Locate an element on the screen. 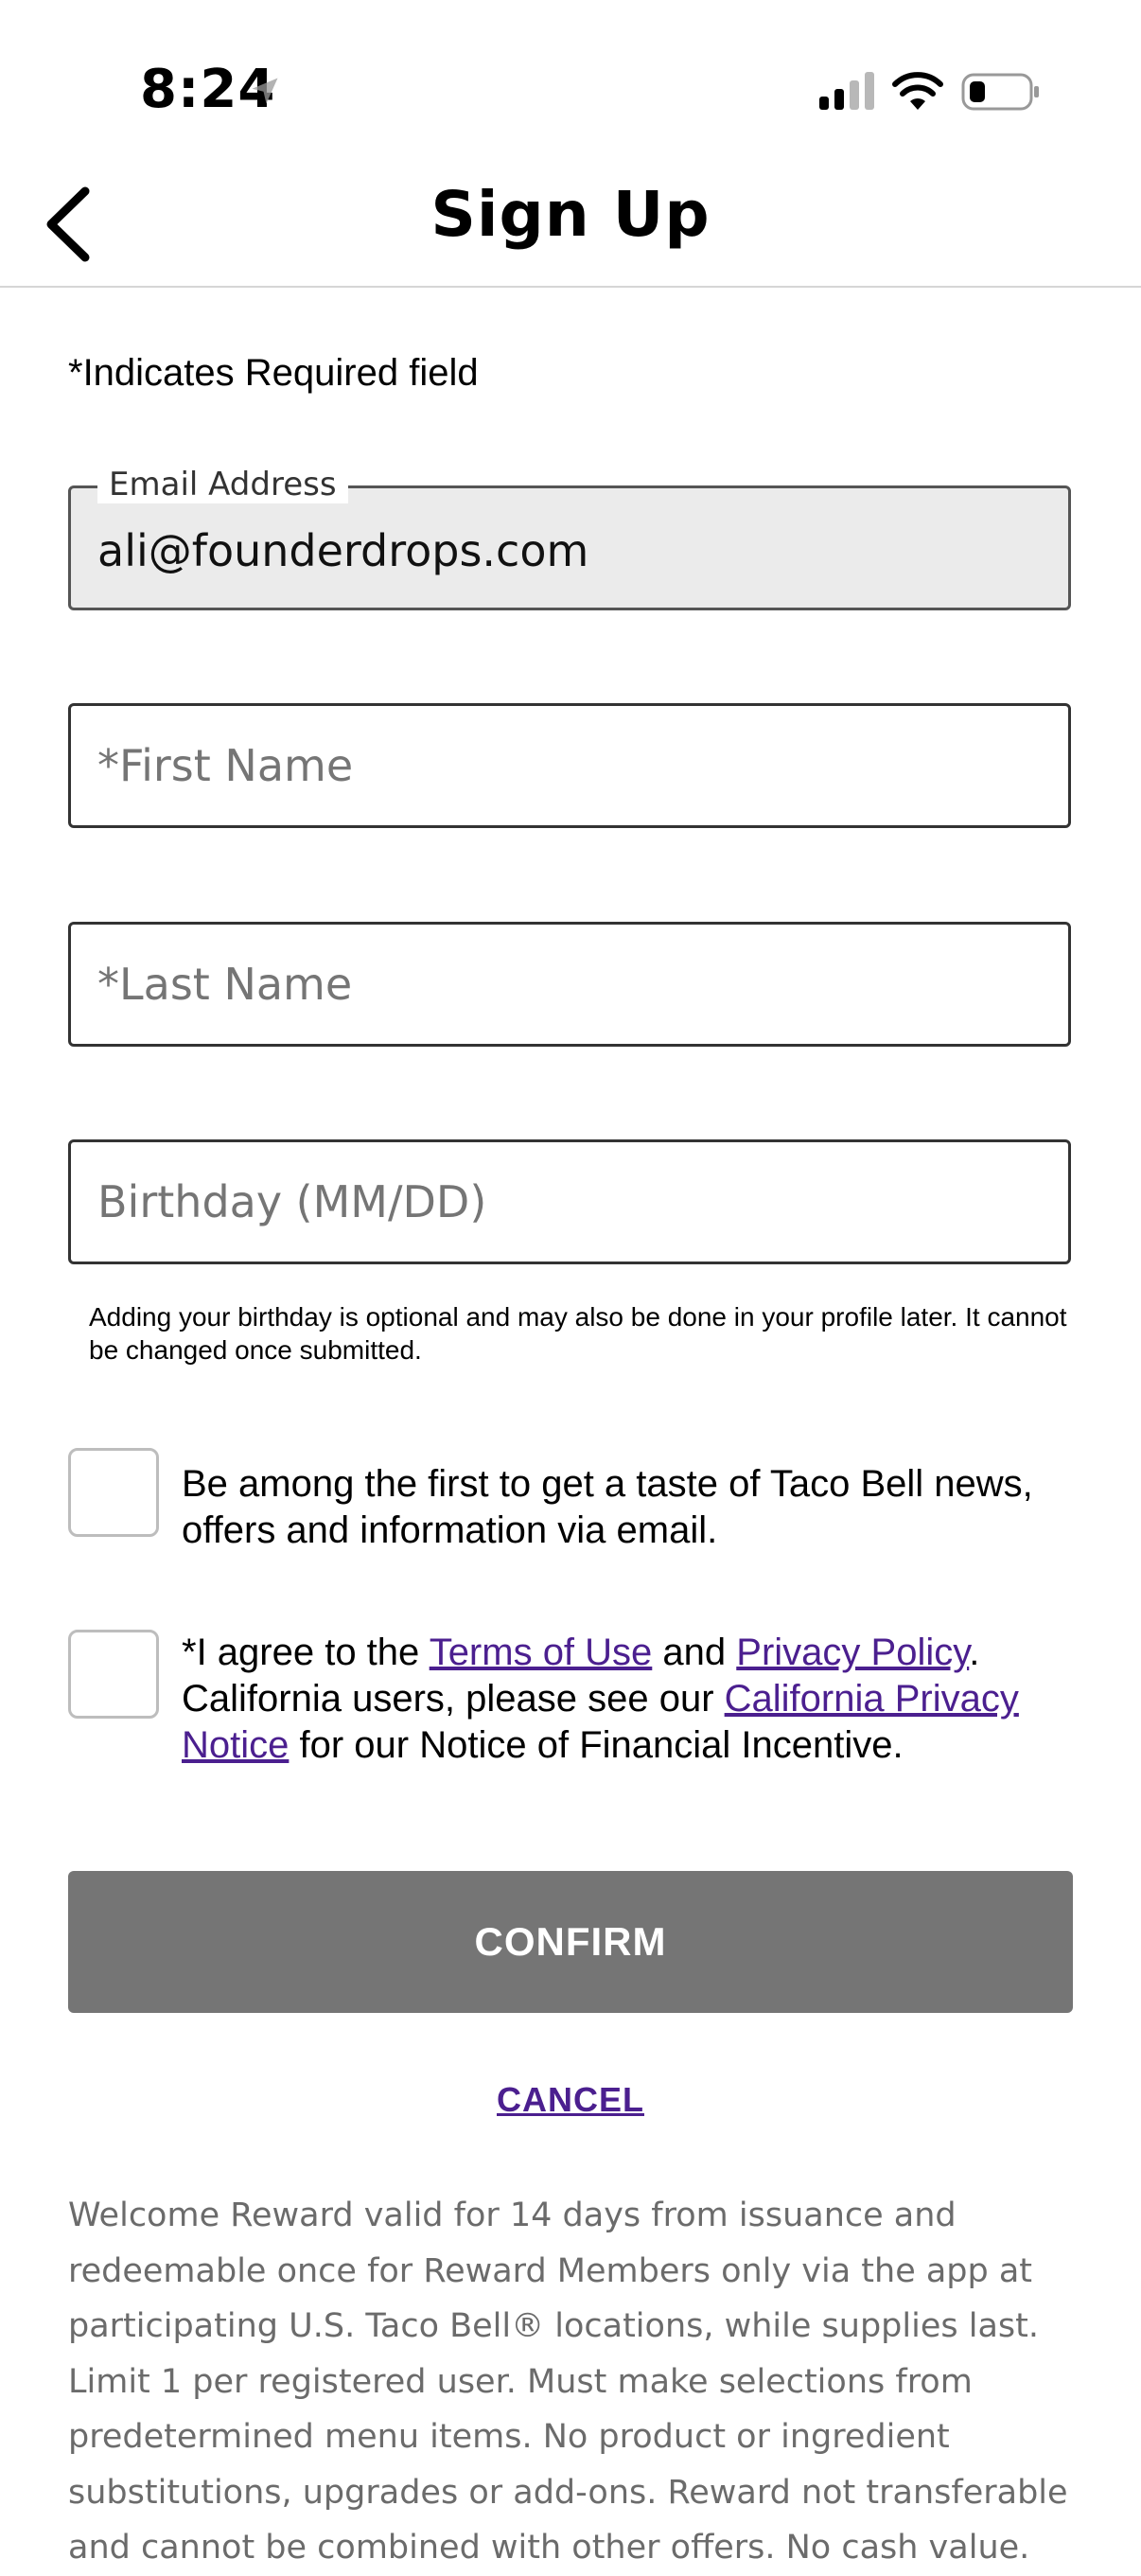 The height and width of the screenshot is (2576, 1141). email-field-label: Email Address is located at coordinates (222, 484).